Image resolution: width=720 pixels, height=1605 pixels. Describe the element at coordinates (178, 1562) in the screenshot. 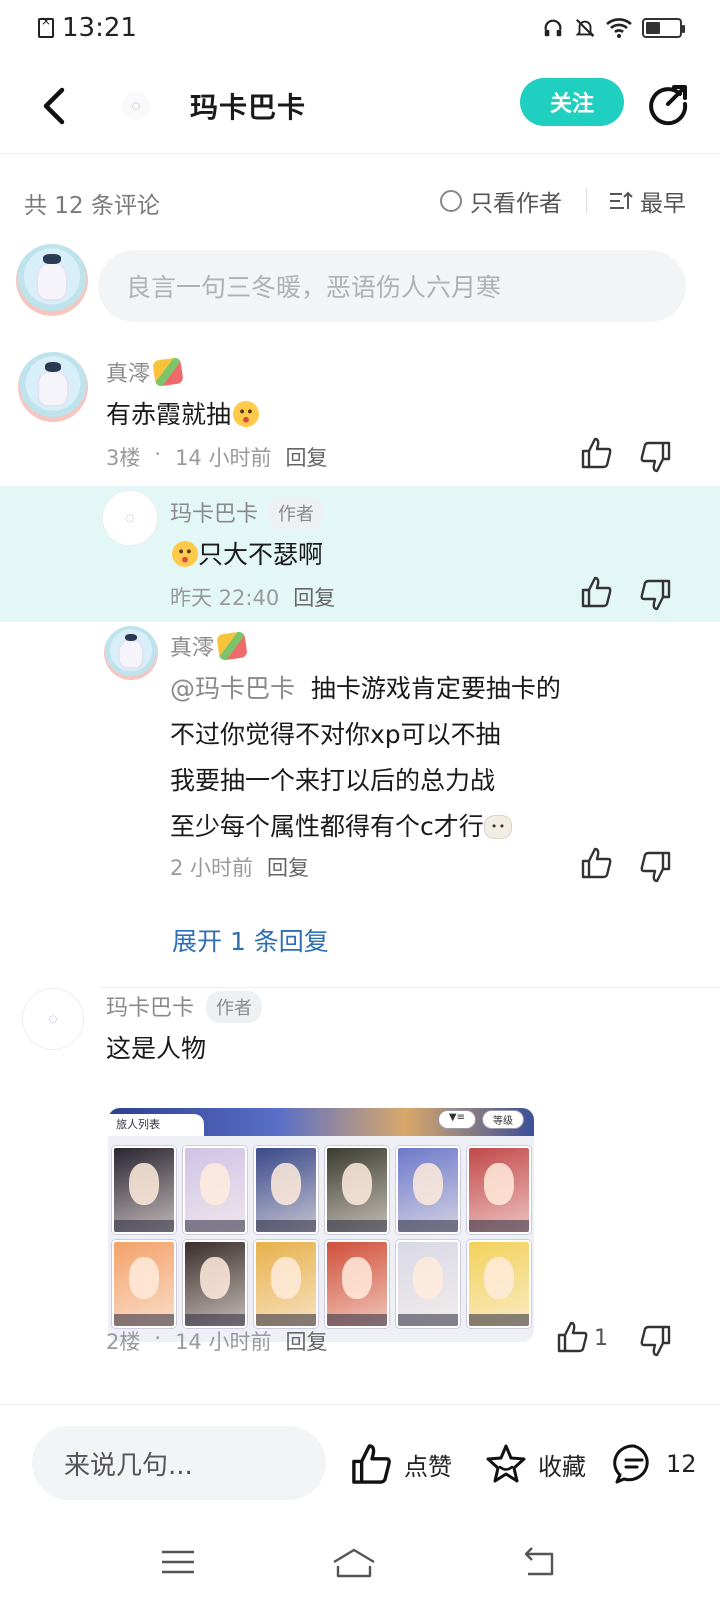

I see `menu-icon` at that location.